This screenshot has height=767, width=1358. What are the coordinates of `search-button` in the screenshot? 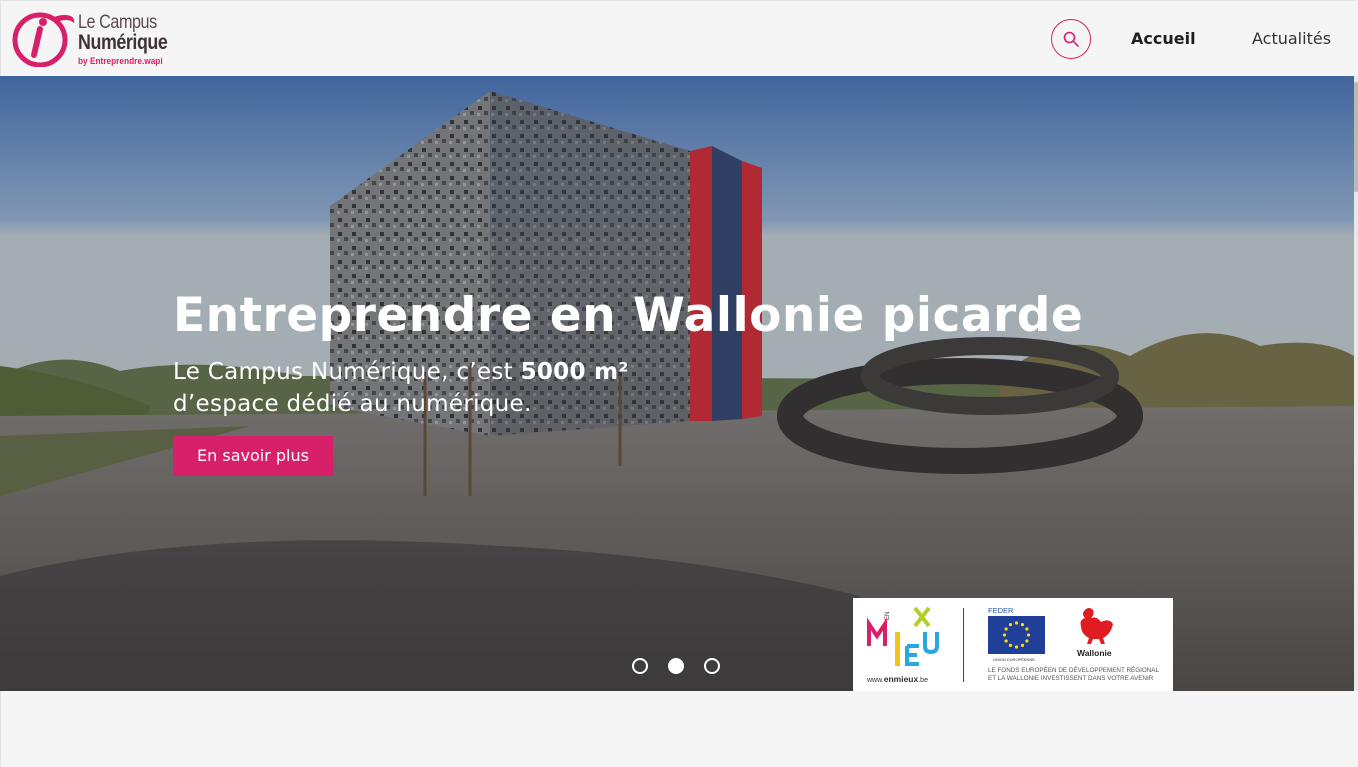 It's located at (1071, 39).